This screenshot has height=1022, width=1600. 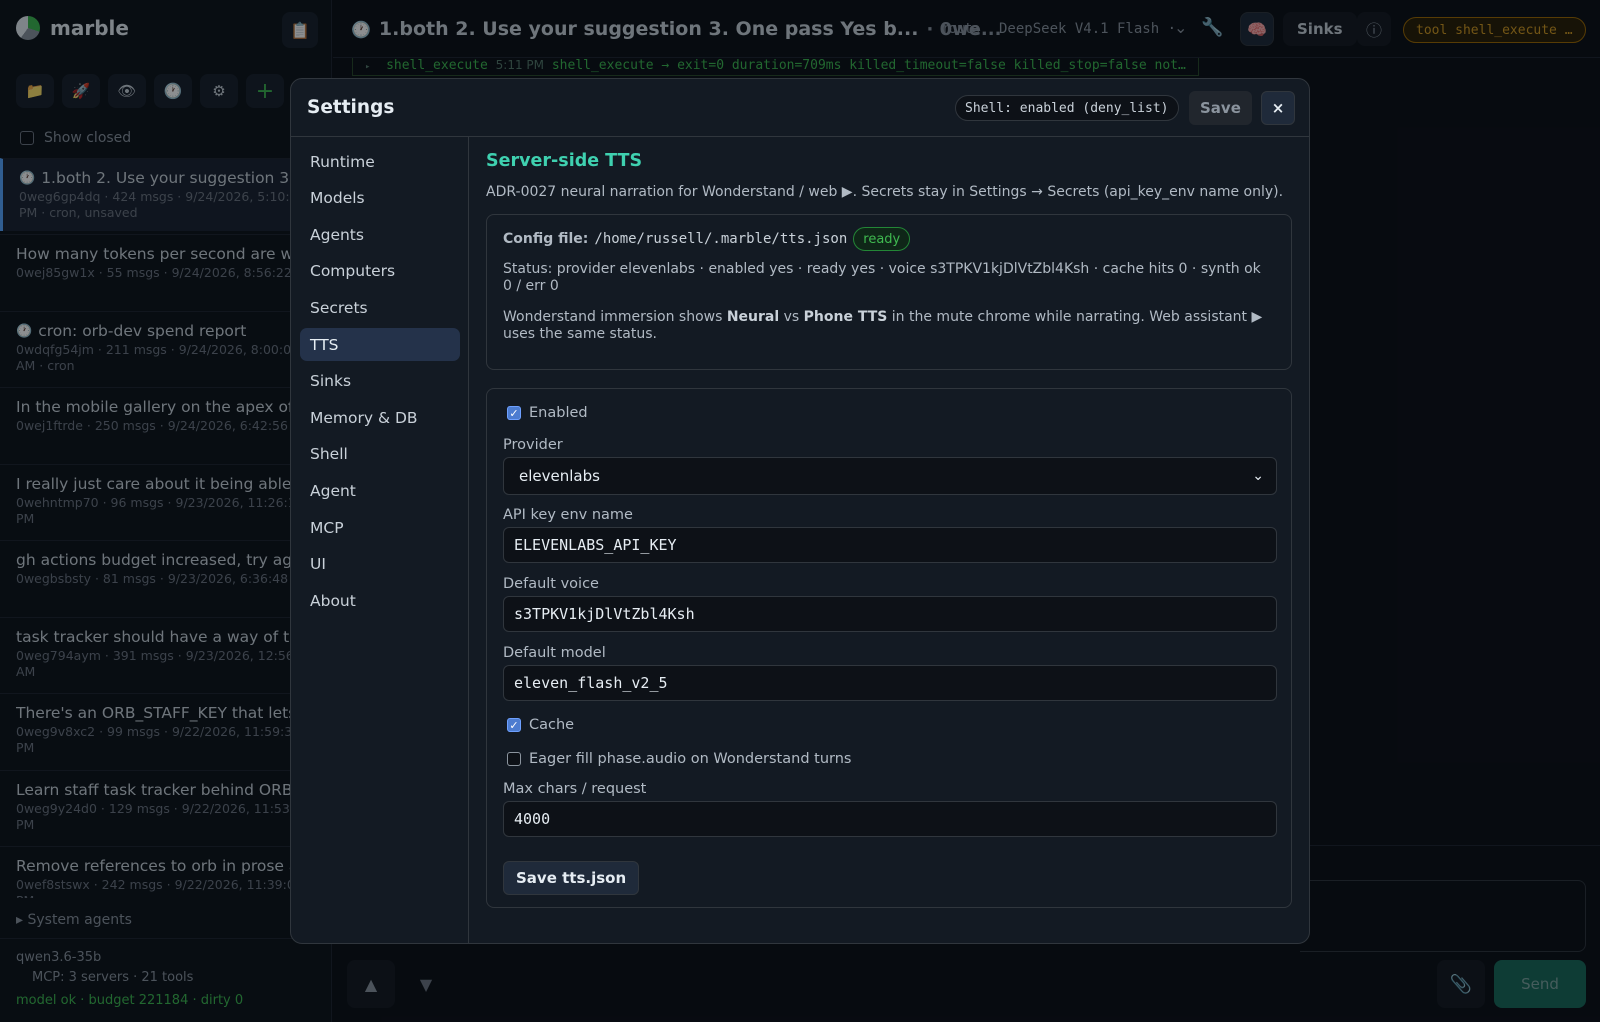 I want to click on max-chars-field: 4000, so click(x=890, y=819).